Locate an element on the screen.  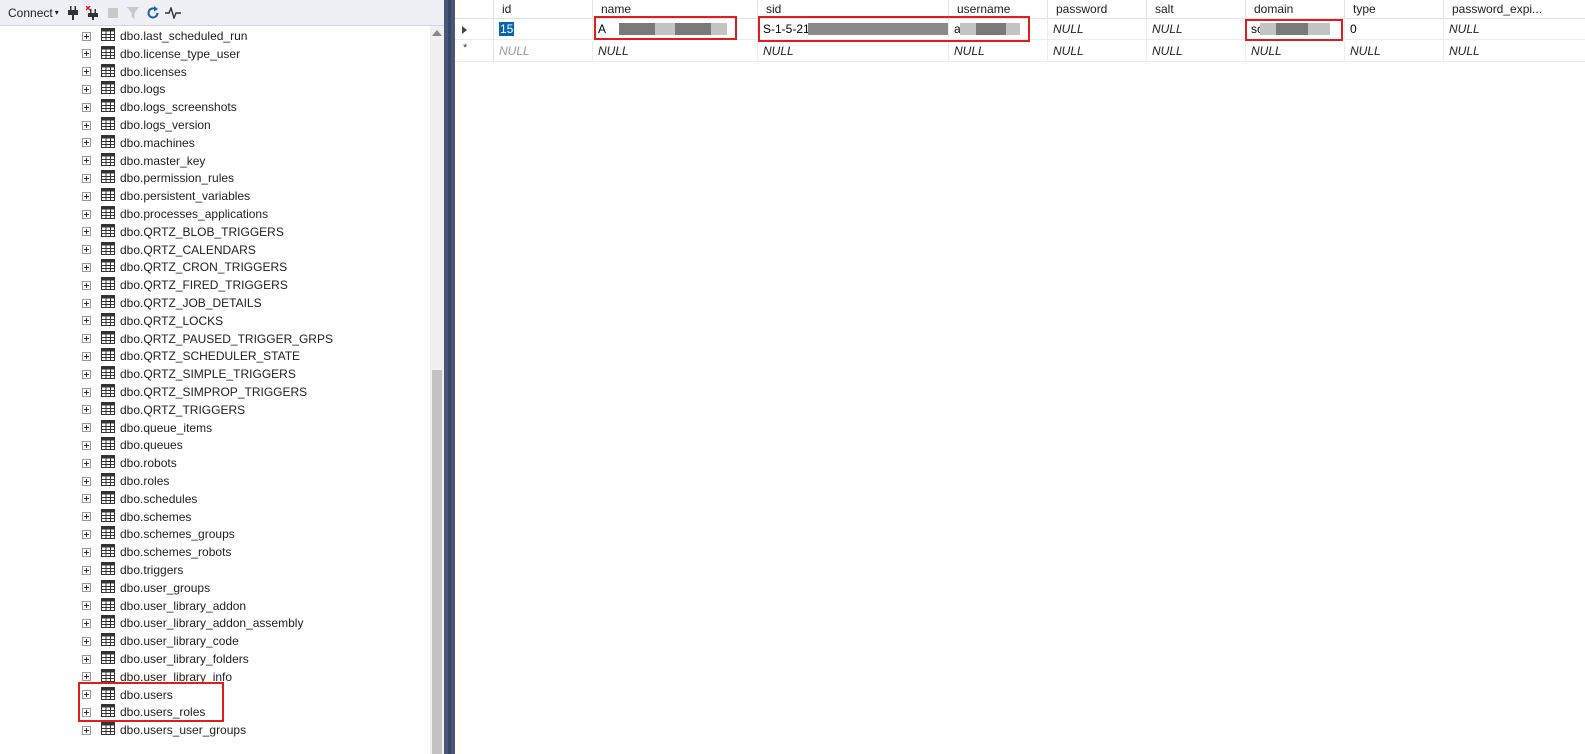
tree-item-table: dbo.queue_items is located at coordinates (147, 428).